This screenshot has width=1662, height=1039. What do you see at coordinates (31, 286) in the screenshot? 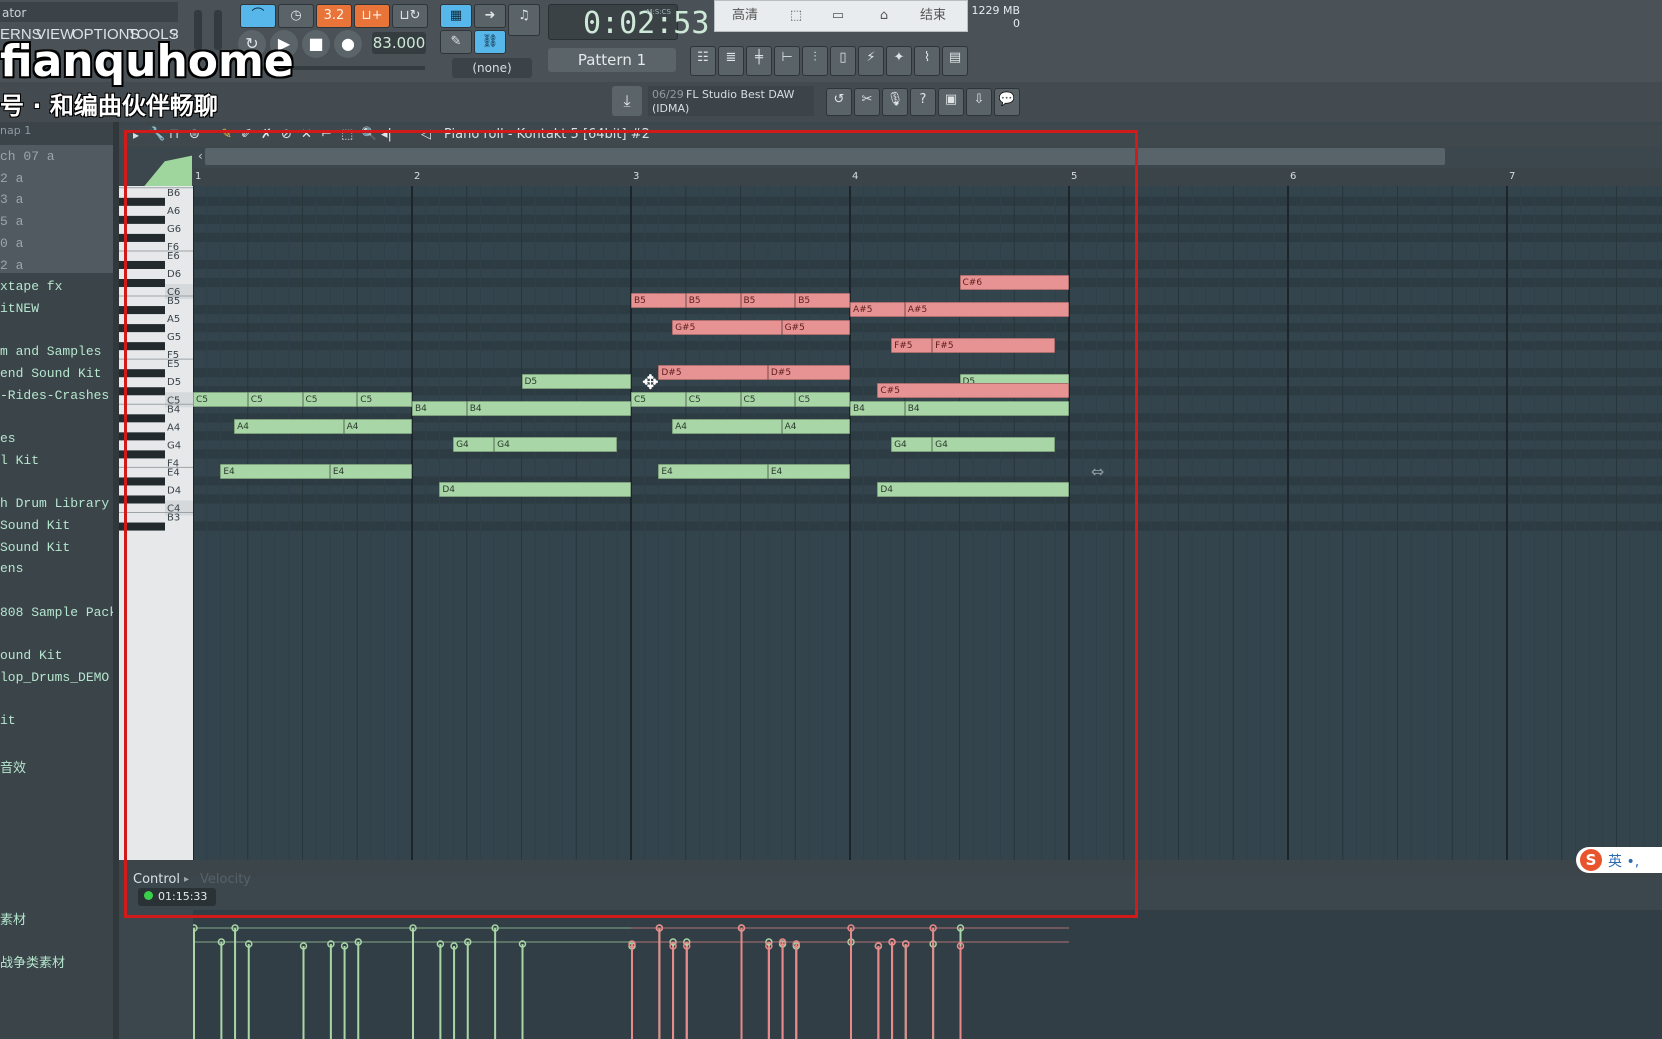
I see `browser-item: xtape fx` at bounding box center [31, 286].